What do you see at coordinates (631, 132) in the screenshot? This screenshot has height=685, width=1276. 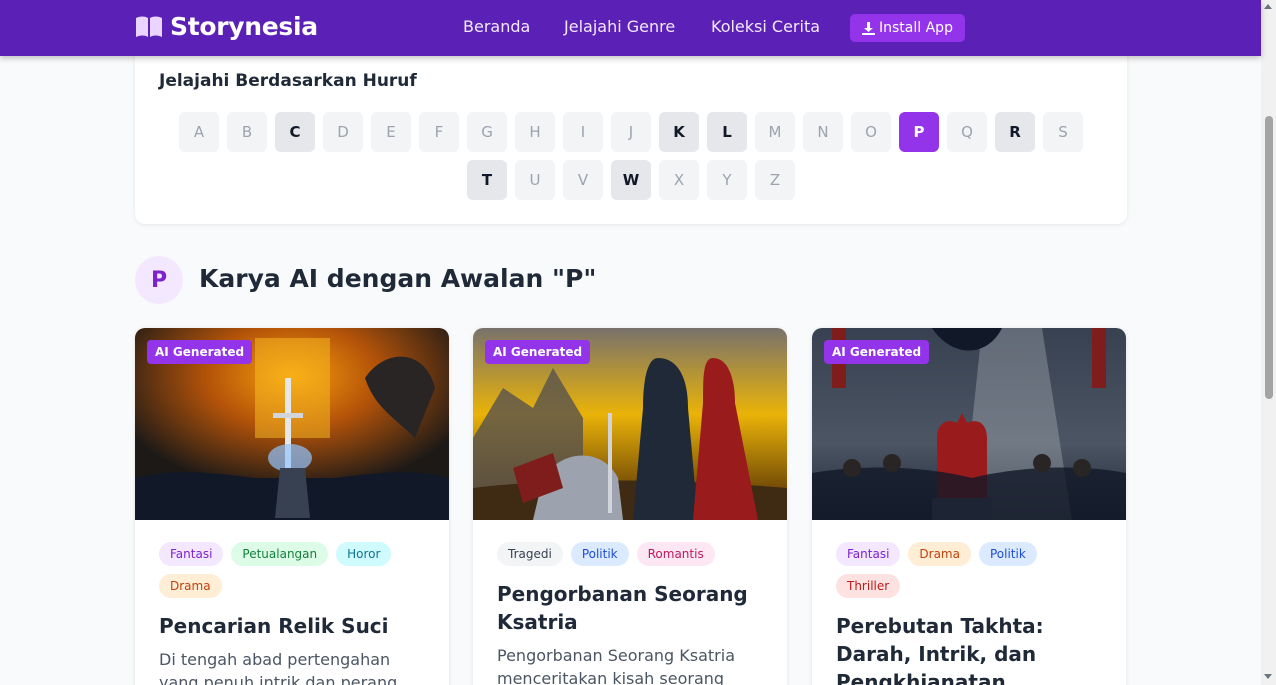 I see `letter-button-j: J` at bounding box center [631, 132].